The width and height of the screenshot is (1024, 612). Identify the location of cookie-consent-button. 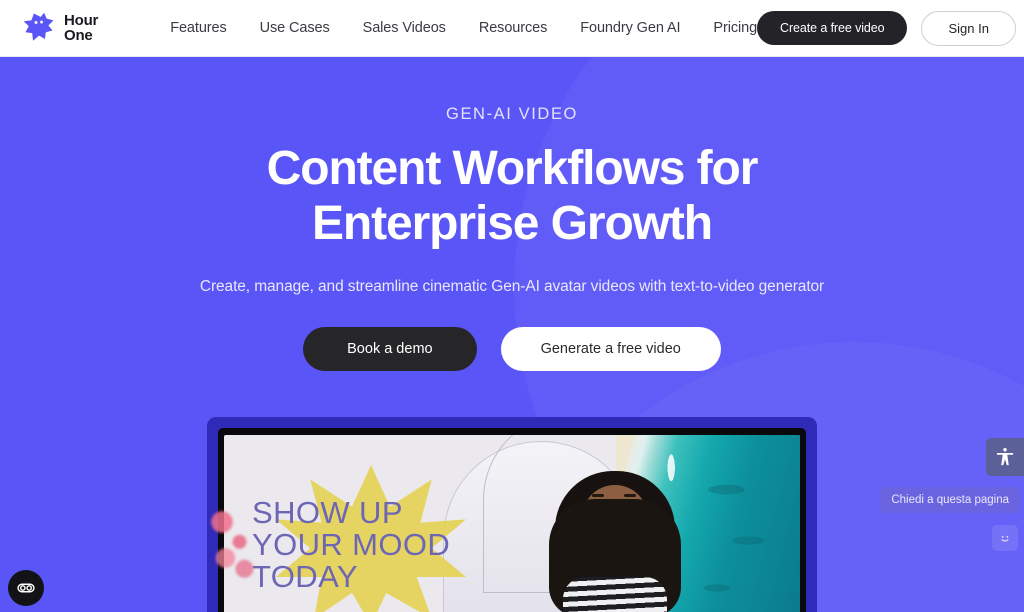
(26, 588).